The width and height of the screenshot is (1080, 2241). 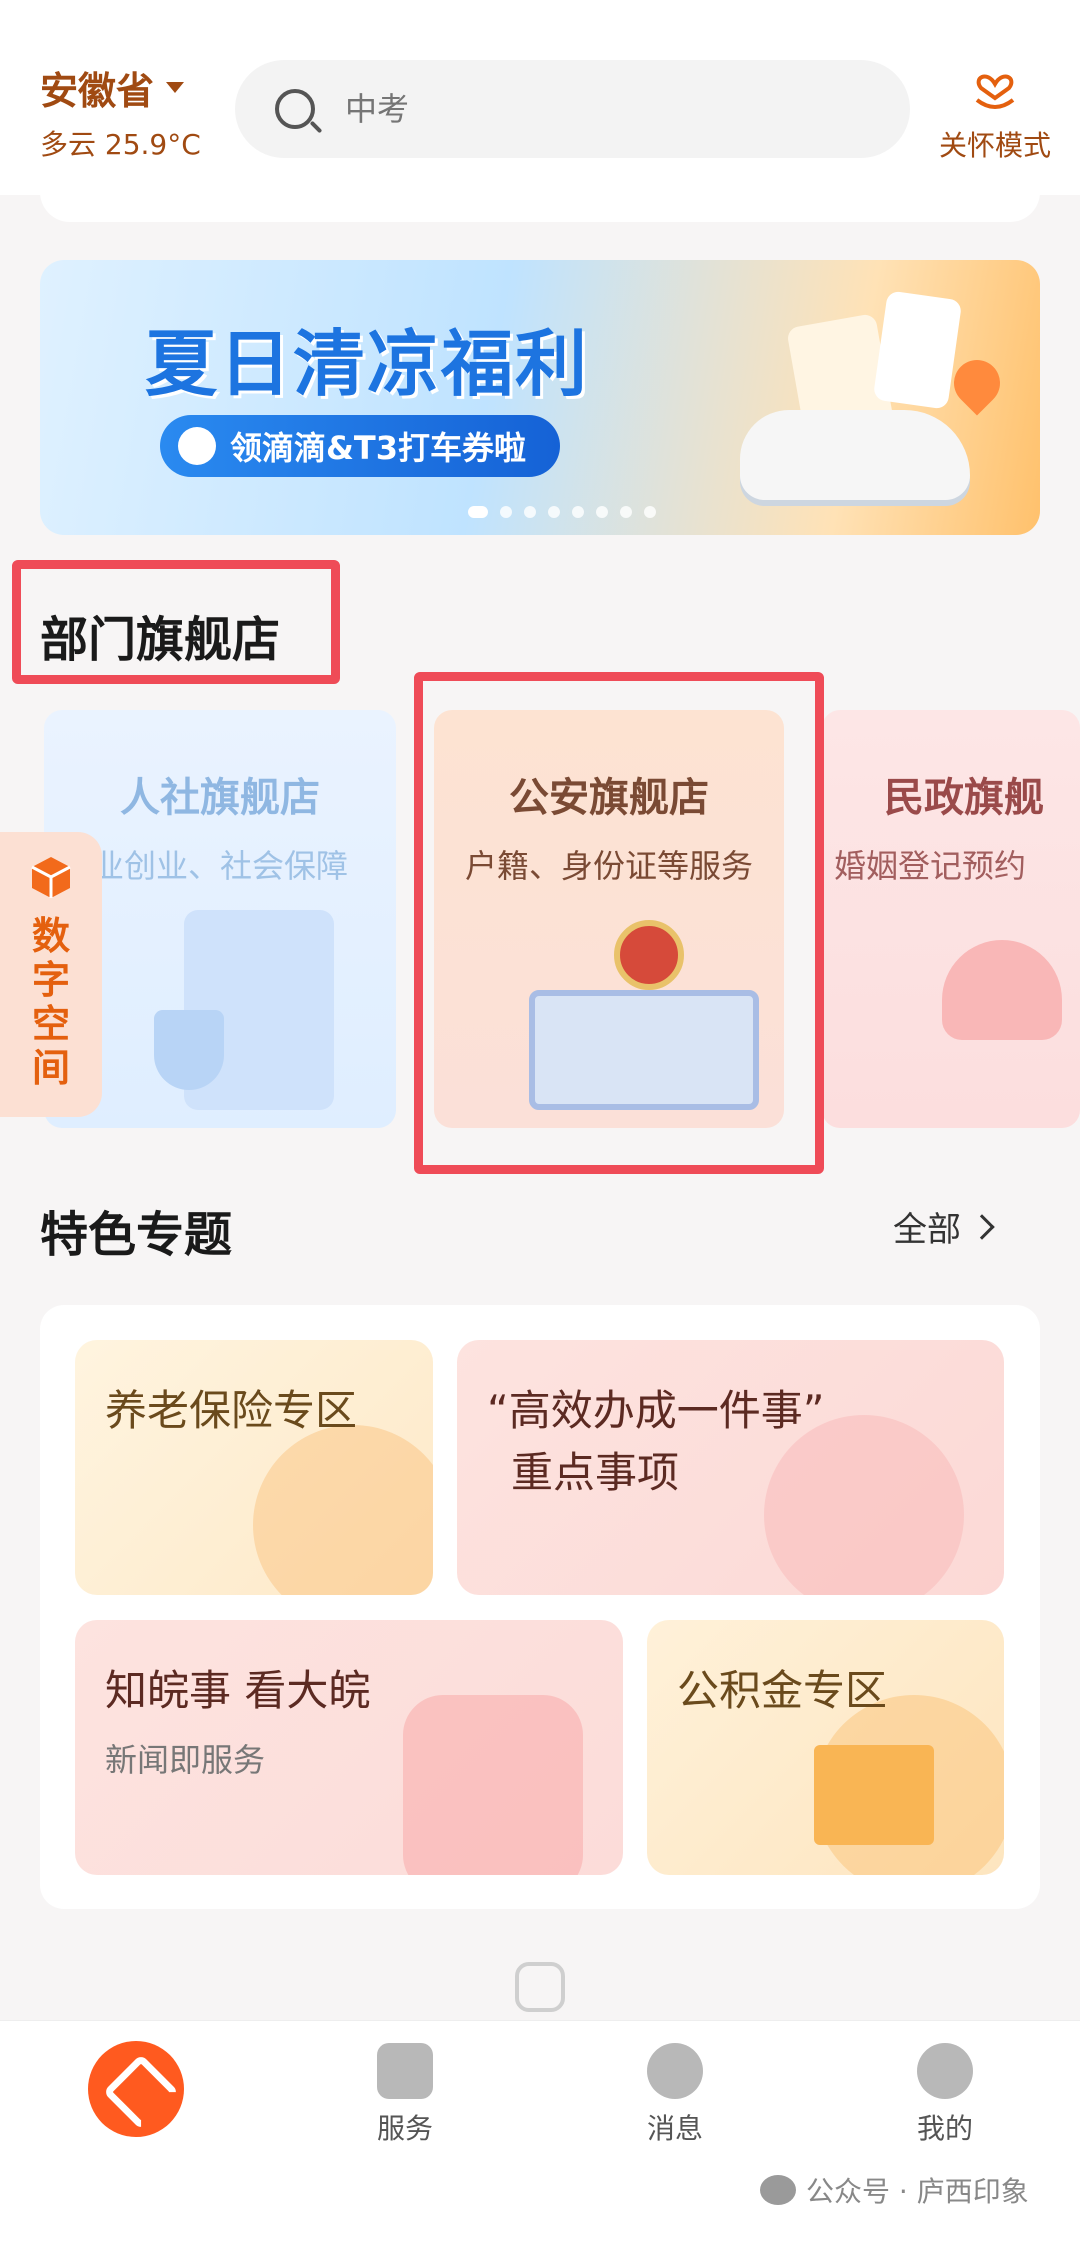 I want to click on digital-space-label: 数字空间, so click(x=50, y=1002).